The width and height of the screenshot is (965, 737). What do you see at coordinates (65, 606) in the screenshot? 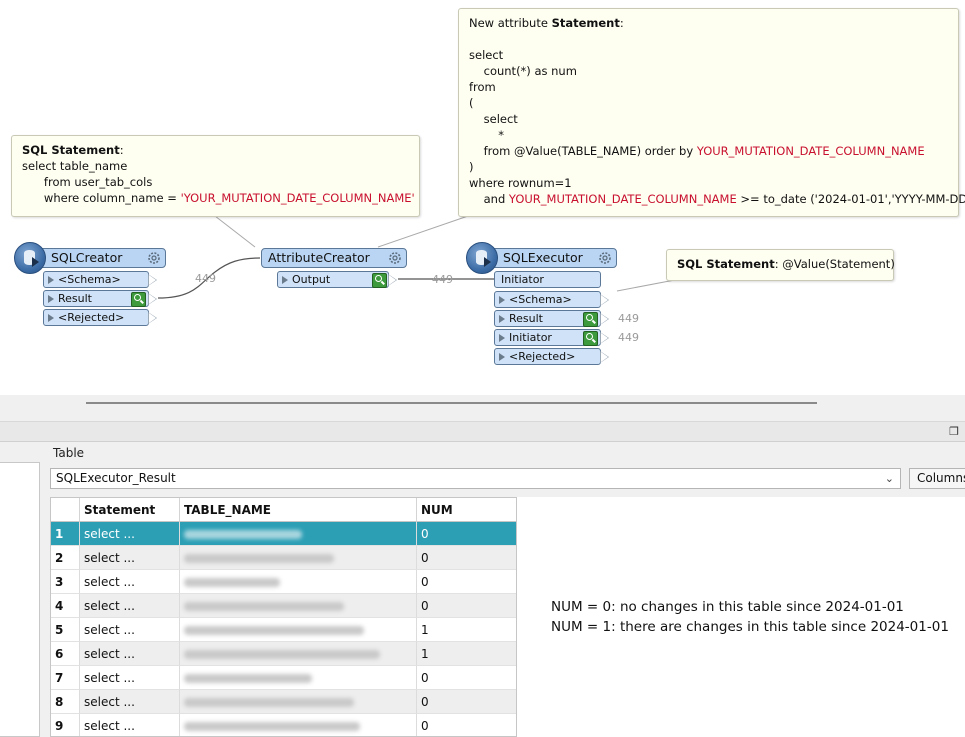
I see `row-number: 4` at bounding box center [65, 606].